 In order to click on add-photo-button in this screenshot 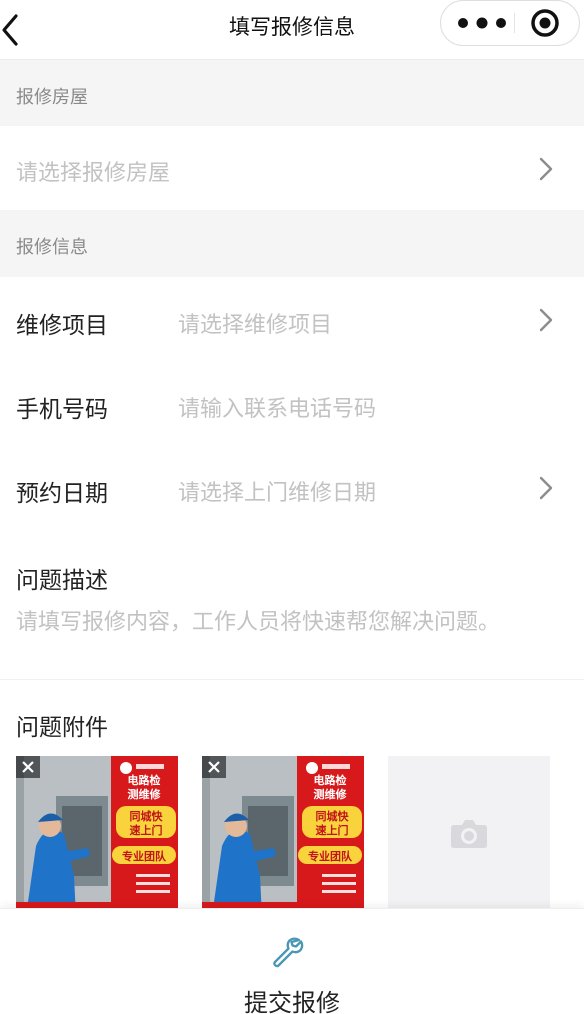, I will do `click(469, 832)`.